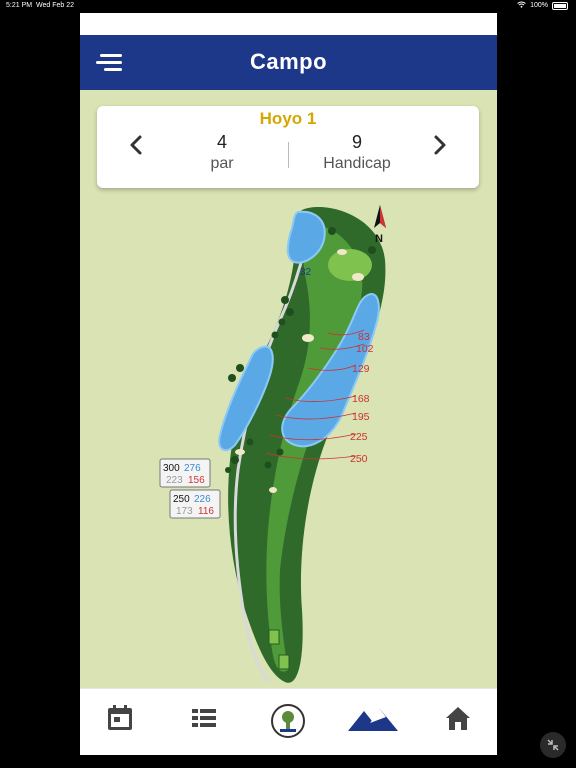 The width and height of the screenshot is (576, 768). I want to click on hole-title: Hoyo 1, so click(288, 118).